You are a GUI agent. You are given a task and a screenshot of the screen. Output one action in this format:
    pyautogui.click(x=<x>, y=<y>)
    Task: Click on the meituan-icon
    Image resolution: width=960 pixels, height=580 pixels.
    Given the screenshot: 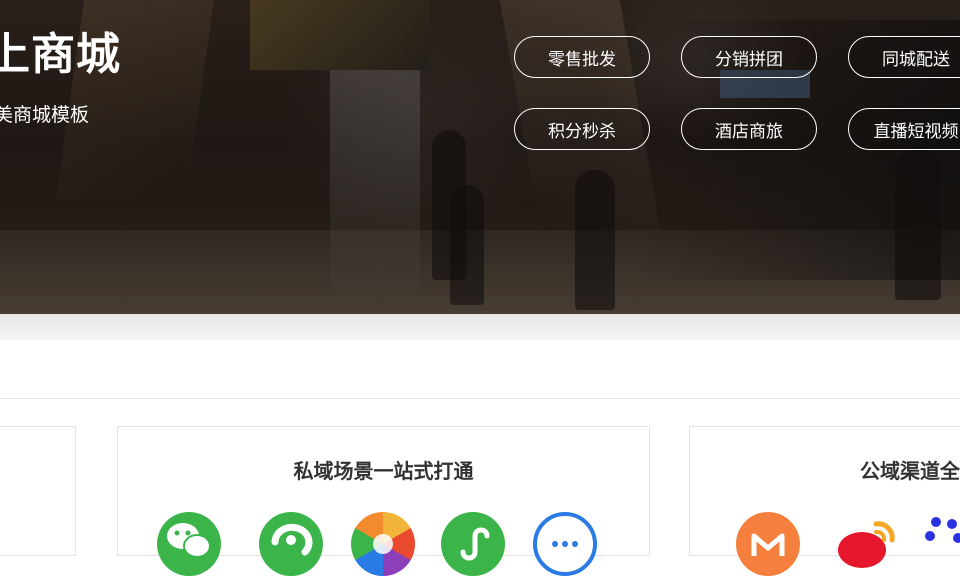 What is the action you would take?
    pyautogui.click(x=768, y=544)
    